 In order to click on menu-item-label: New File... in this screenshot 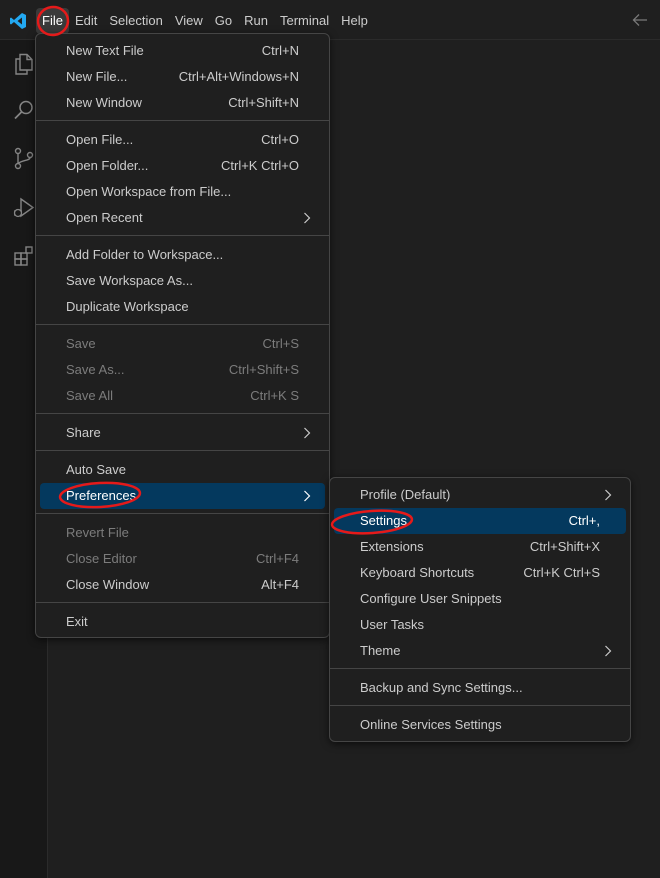, I will do `click(97, 76)`.